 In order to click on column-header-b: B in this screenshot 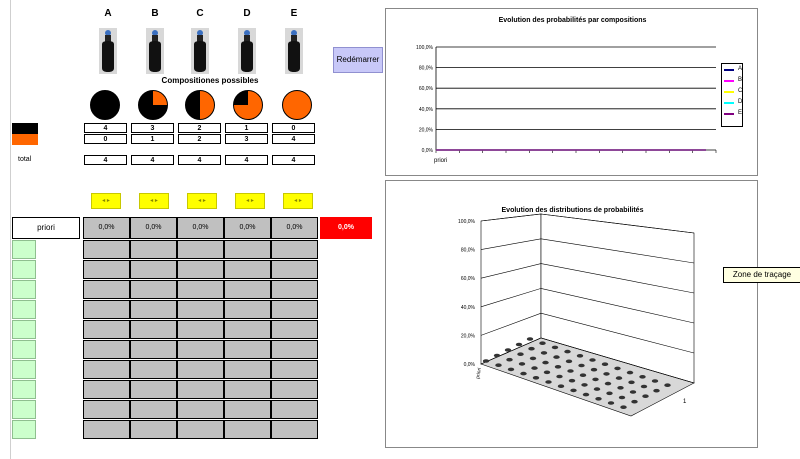, I will do `click(155, 13)`.